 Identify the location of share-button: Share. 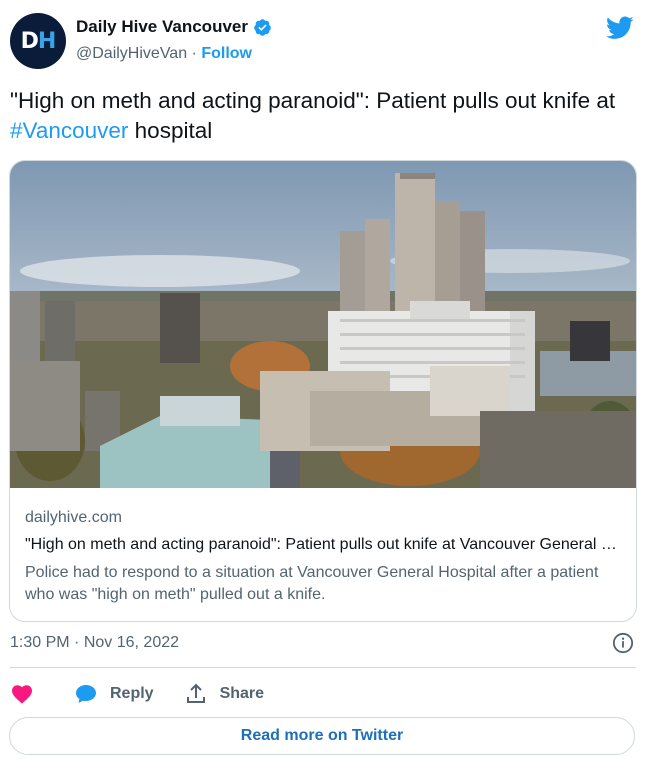
(224, 694).